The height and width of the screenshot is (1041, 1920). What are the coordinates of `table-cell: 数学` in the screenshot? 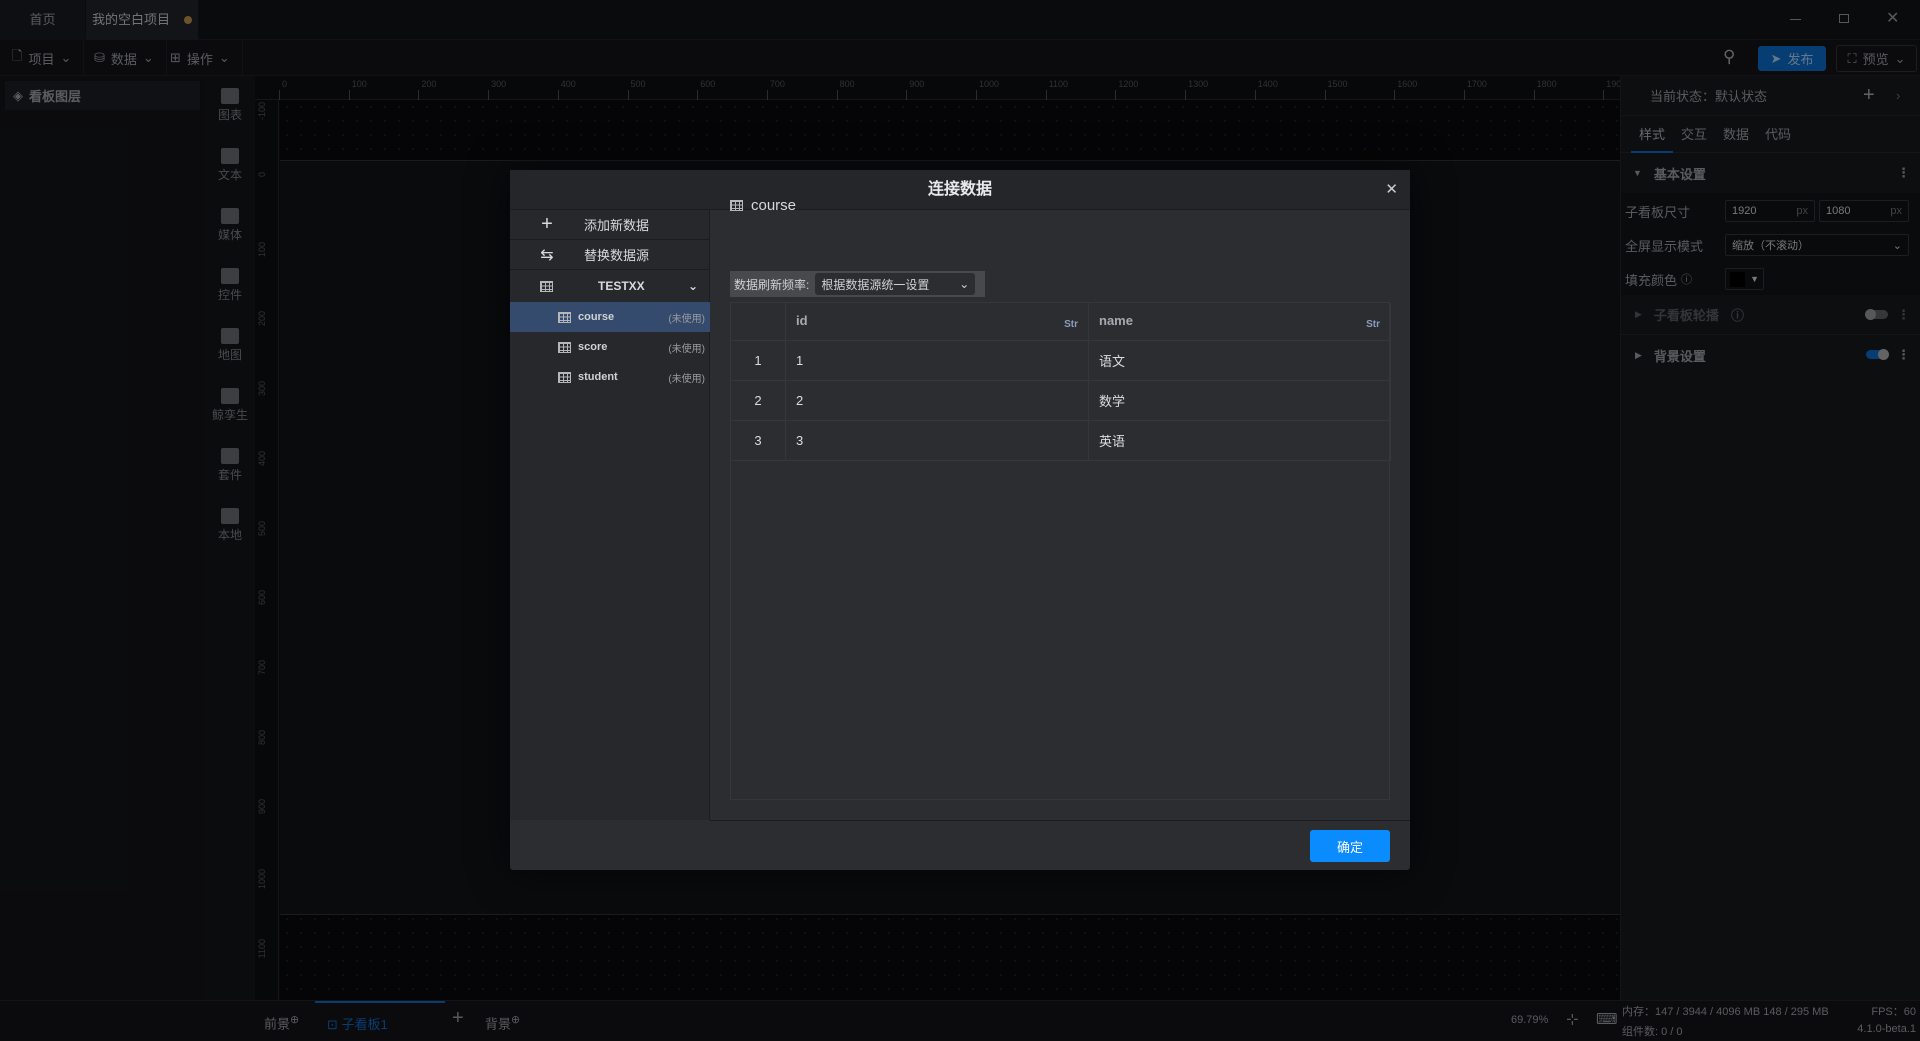 It's located at (1240, 401).